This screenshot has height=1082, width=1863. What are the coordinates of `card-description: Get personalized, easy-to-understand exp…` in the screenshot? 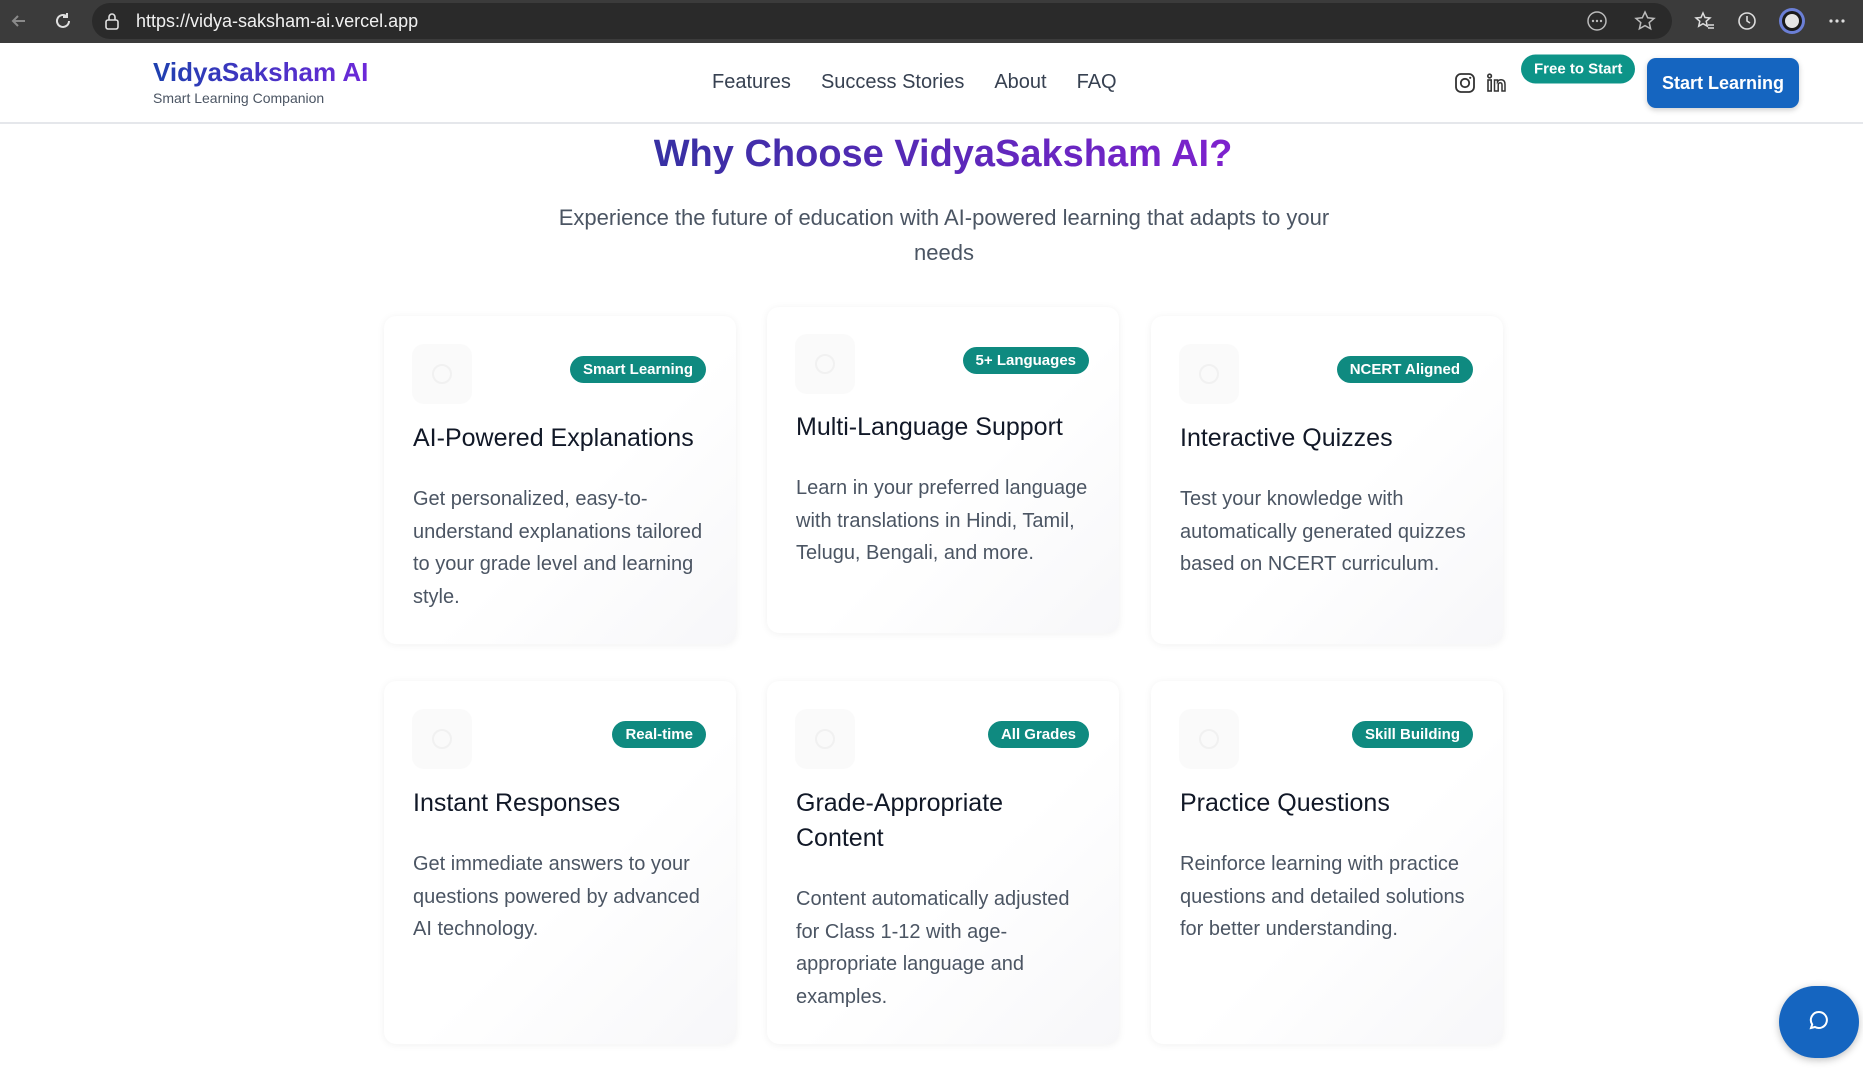 It's located at (558, 548).